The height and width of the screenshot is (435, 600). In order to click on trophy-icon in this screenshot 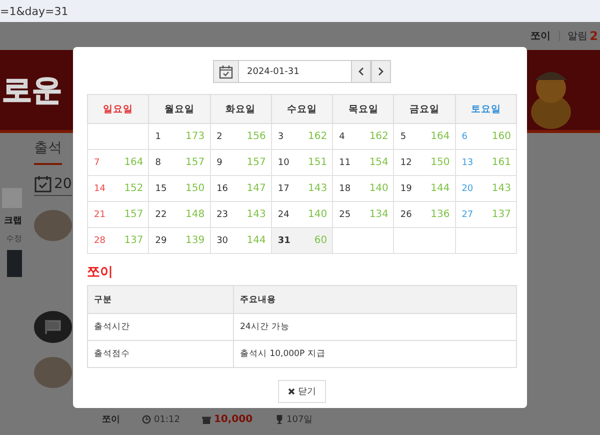, I will do `click(279, 419)`.